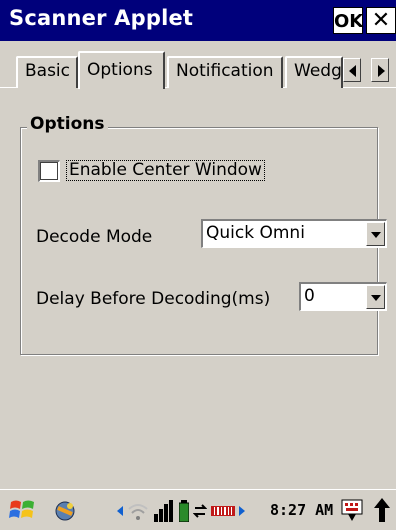  Describe the element at coordinates (120, 511) in the screenshot. I see `tray-left-arrow-icon` at that location.